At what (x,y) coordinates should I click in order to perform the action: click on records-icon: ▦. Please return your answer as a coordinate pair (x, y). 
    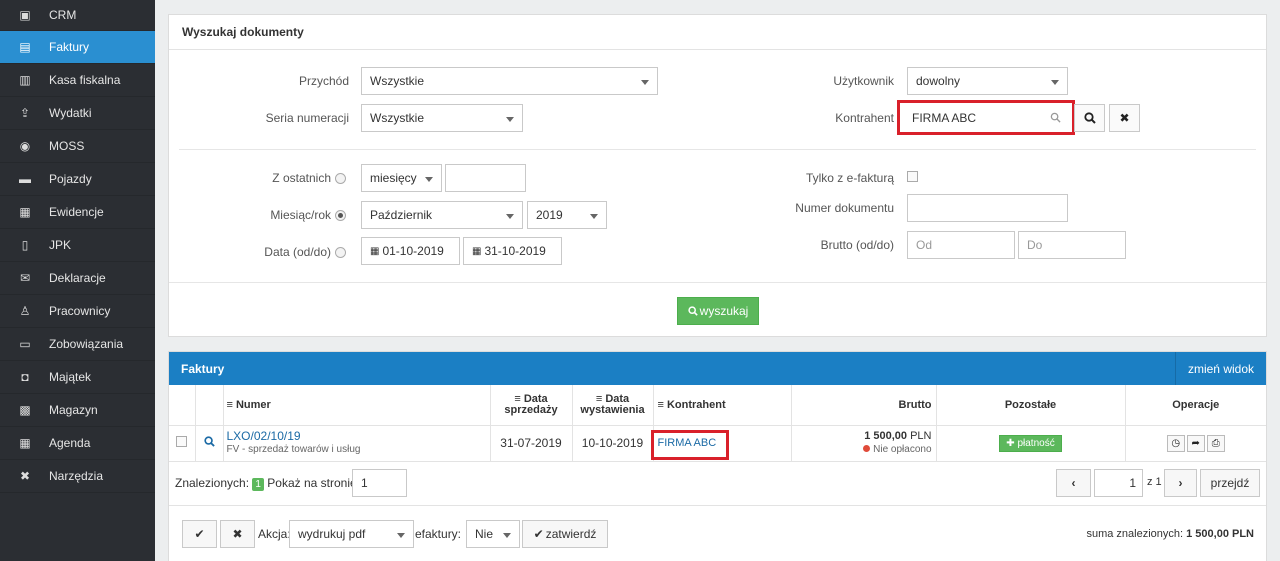
    Looking at the image, I should click on (25, 212).